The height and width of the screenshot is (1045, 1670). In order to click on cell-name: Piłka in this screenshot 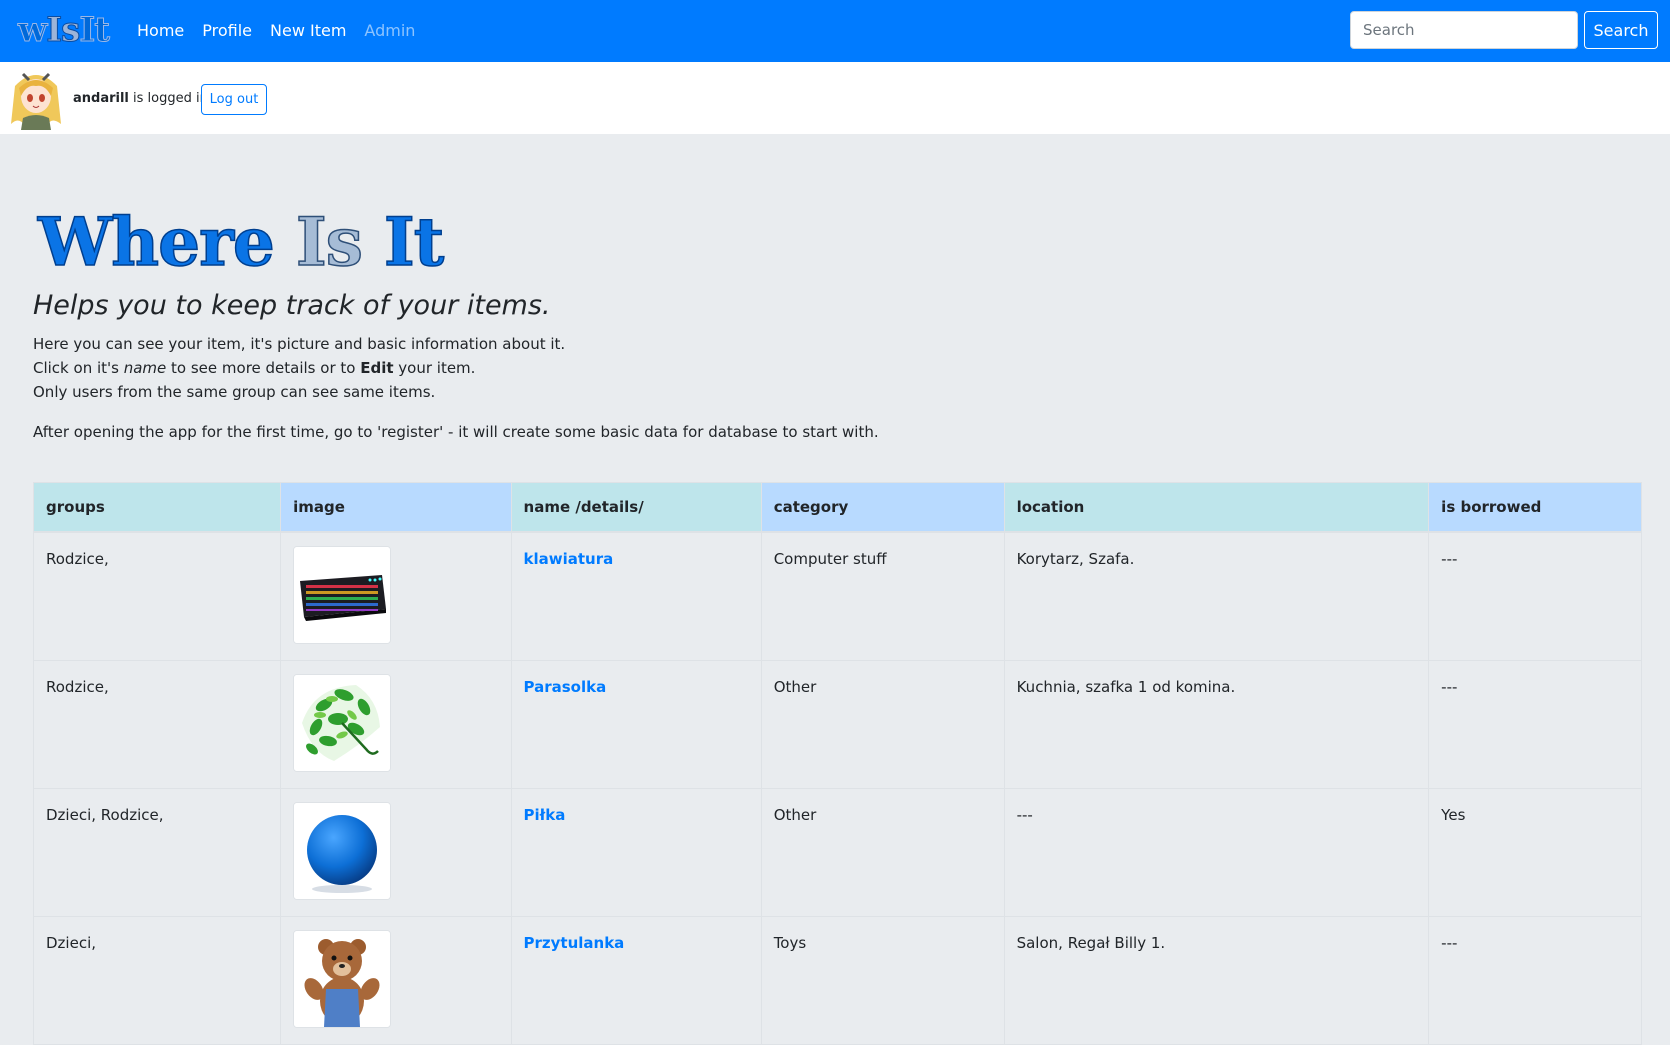, I will do `click(636, 852)`.